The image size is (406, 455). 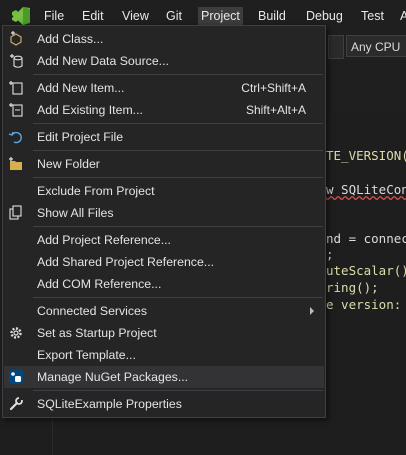 I want to click on platform-dropdown: Any CPU, so click(x=376, y=46).